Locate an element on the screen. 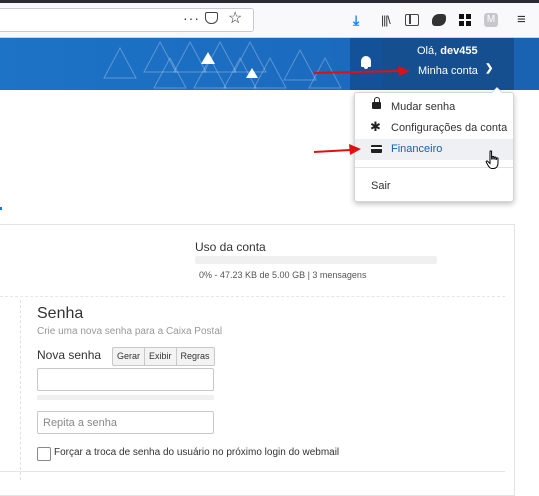  greeting: Olá, dev455 is located at coordinates (447, 51).